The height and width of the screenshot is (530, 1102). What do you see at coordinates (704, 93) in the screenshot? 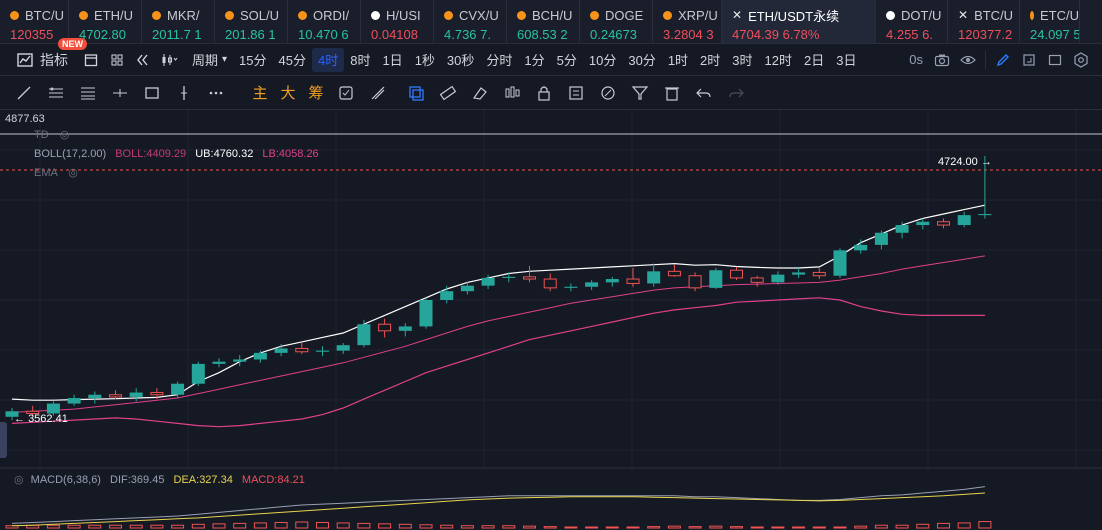
I see `undo-icon` at bounding box center [704, 93].